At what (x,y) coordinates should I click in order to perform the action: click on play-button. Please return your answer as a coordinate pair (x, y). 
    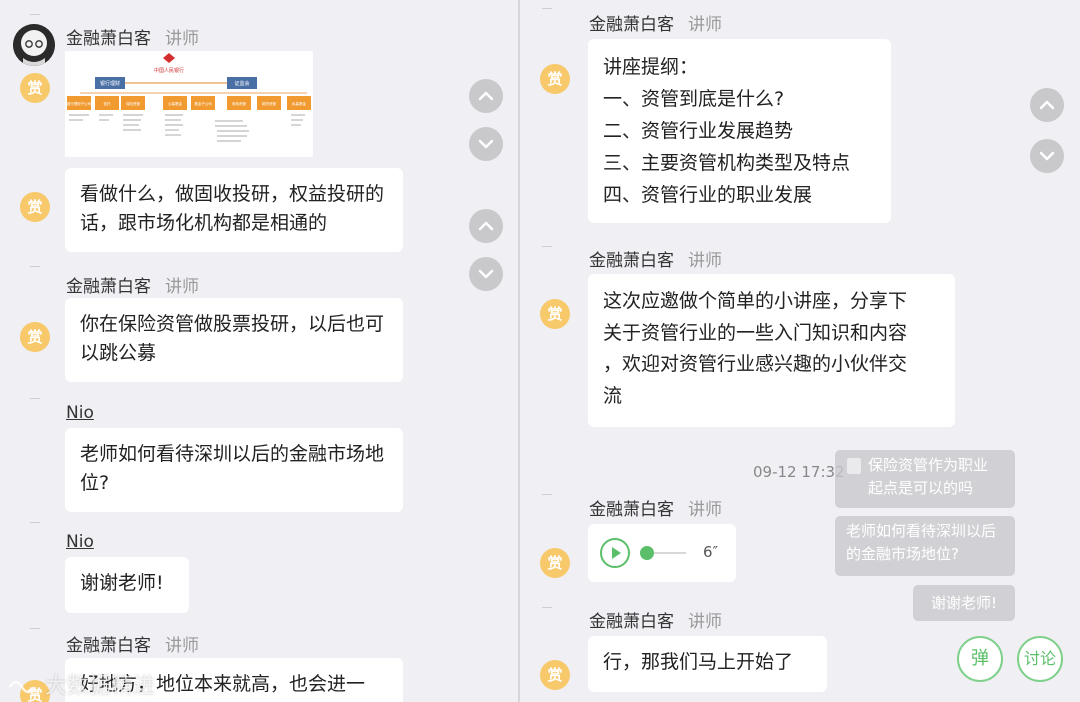
    Looking at the image, I should click on (615, 553).